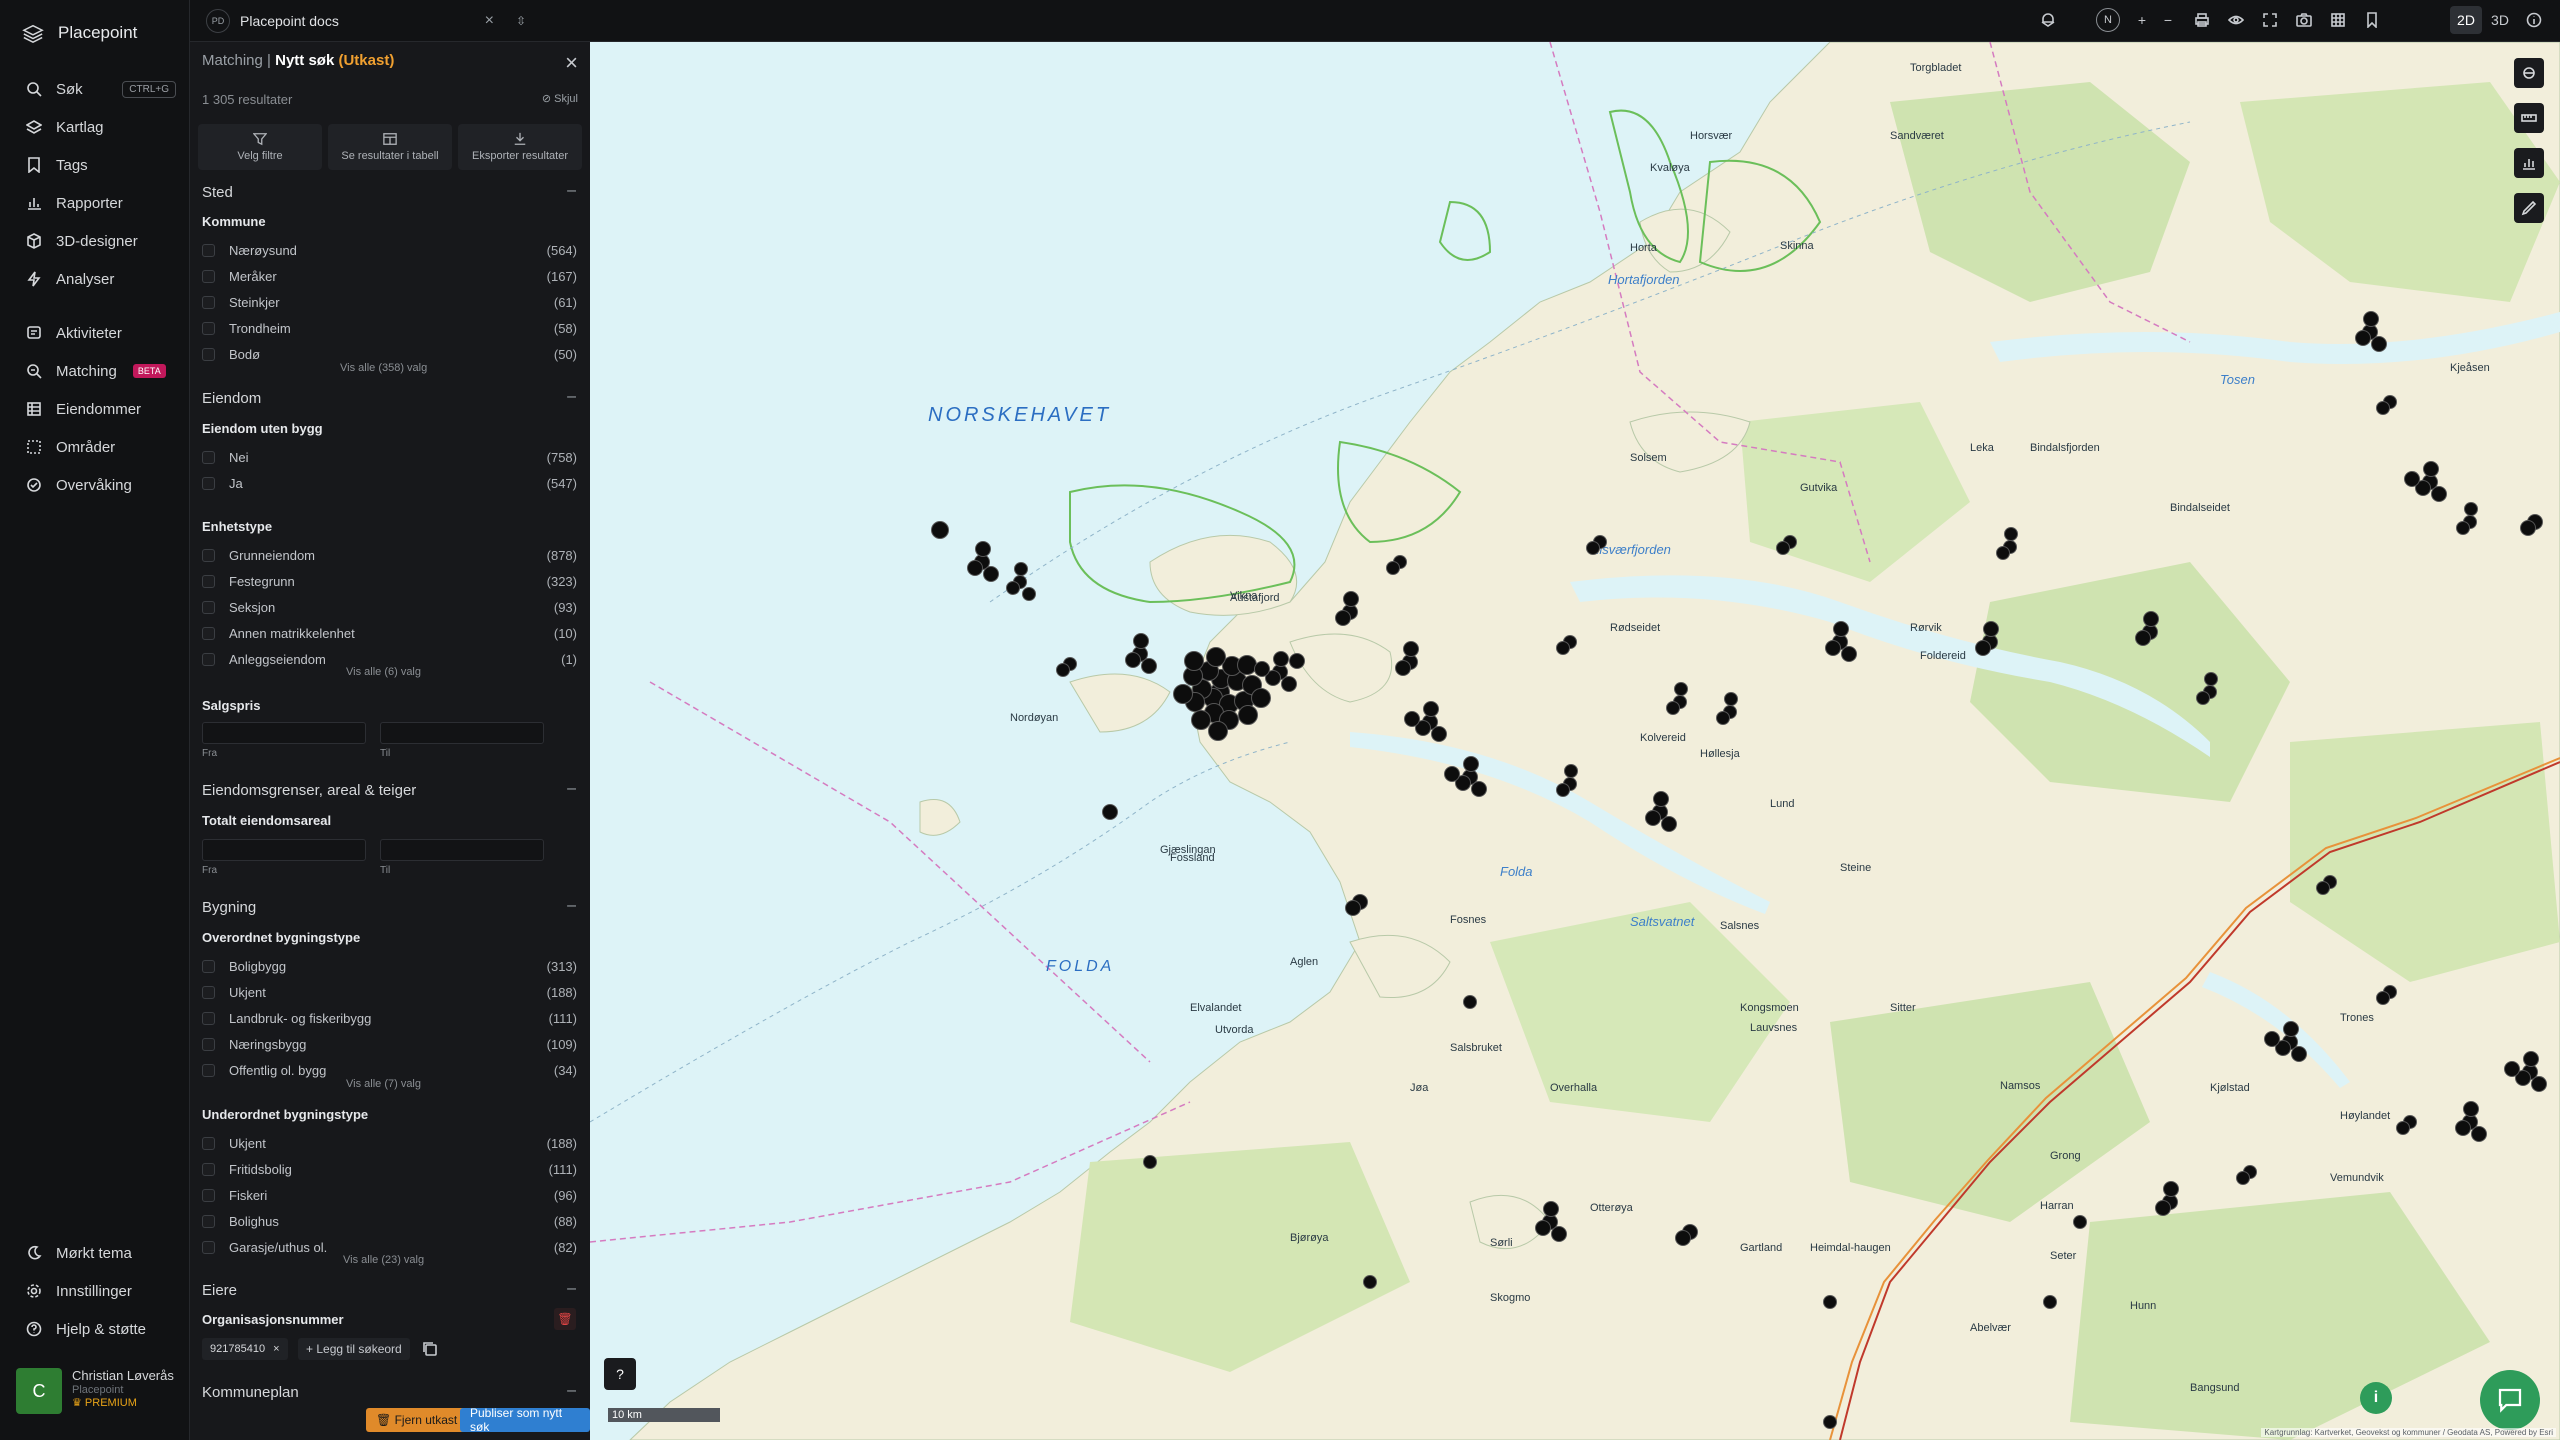 This screenshot has width=2560, height=1440. Describe the element at coordinates (276, 1349) in the screenshot. I see `remove-tag-icon: ×` at that location.